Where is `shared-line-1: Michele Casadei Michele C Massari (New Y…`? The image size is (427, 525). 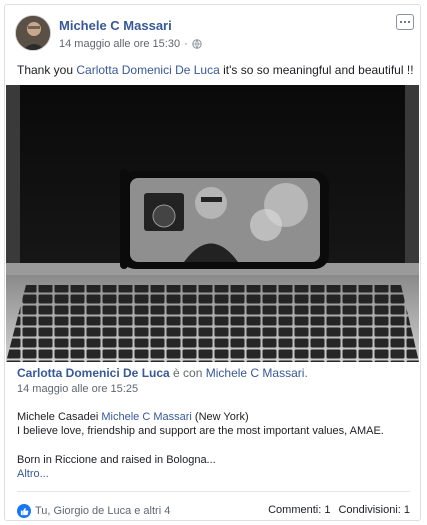
shared-line-1: Michele Casadei Michele C Massari (New Y… is located at coordinates (133, 417).